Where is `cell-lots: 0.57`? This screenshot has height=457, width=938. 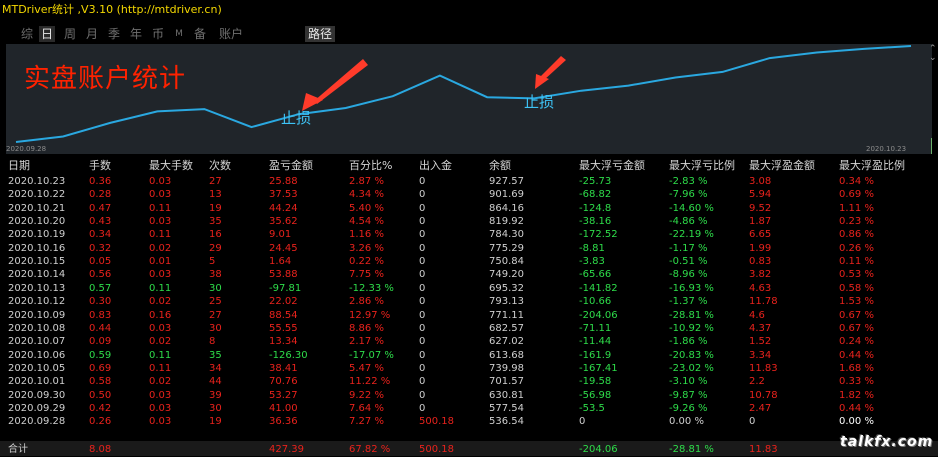
cell-lots: 0.57 is located at coordinates (100, 288).